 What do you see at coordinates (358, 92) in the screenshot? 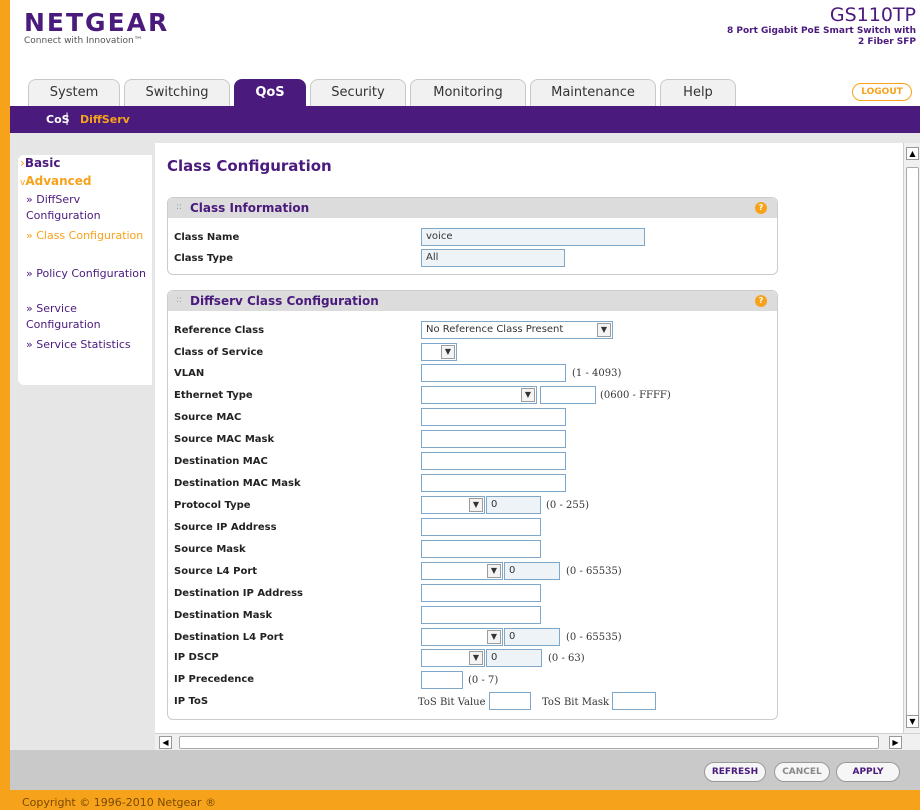
I see `tab-security: Security` at bounding box center [358, 92].